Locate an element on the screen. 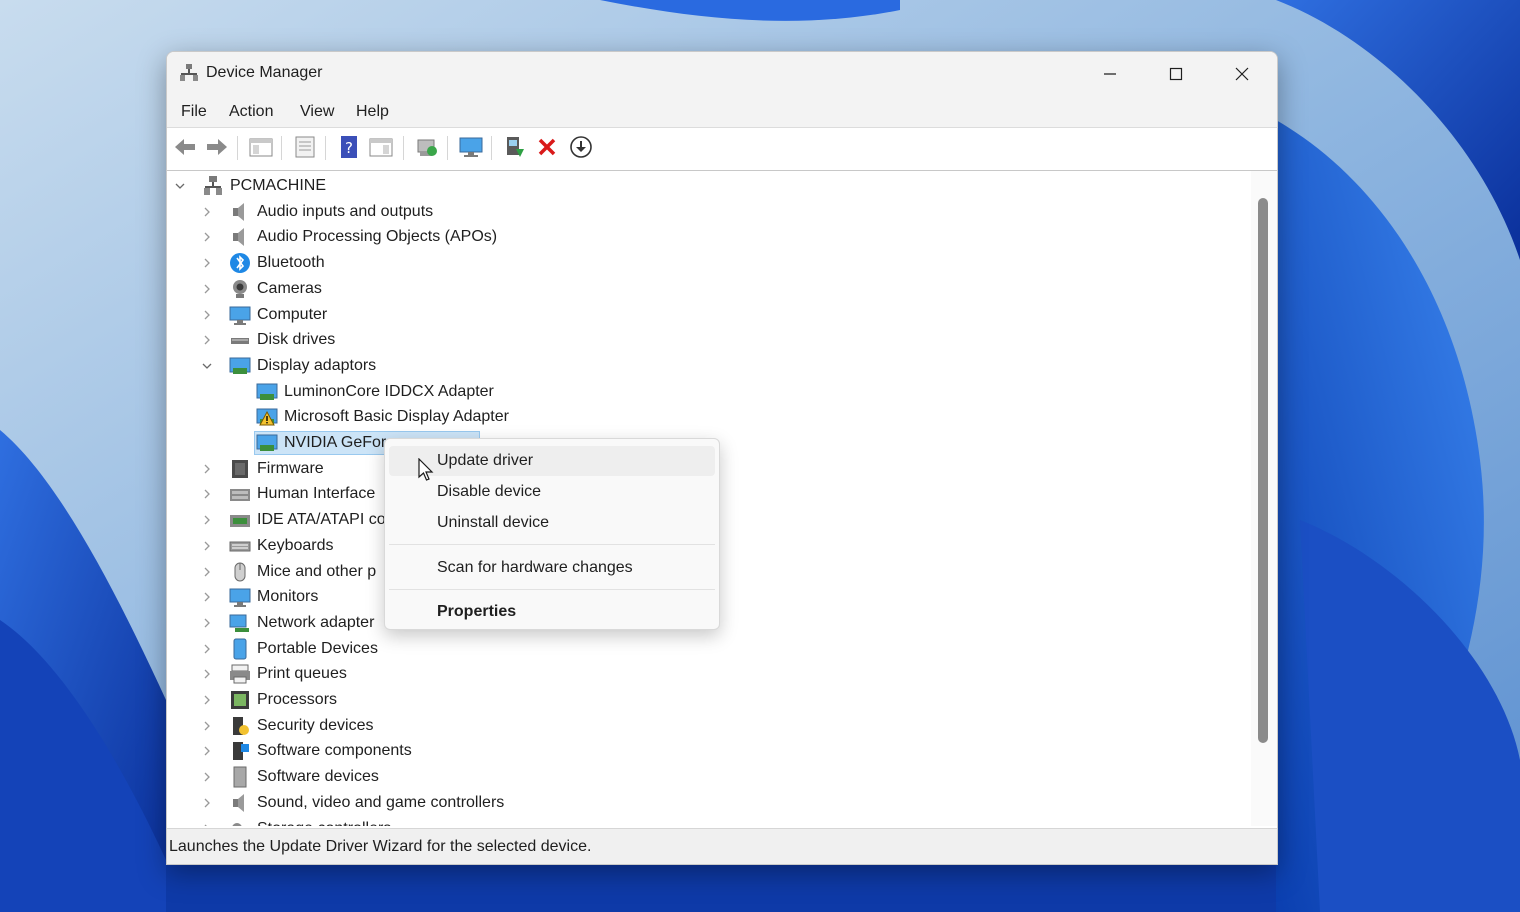  action-pane-button is located at coordinates (381, 147).